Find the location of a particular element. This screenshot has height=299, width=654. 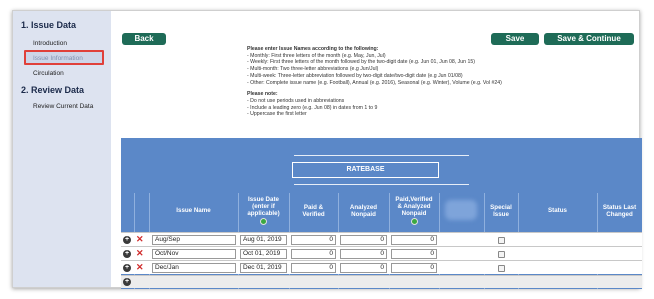

table-row: + ✕ Aug/Sep Aug 01, 2019 0 0 0 is located at coordinates (381, 239).